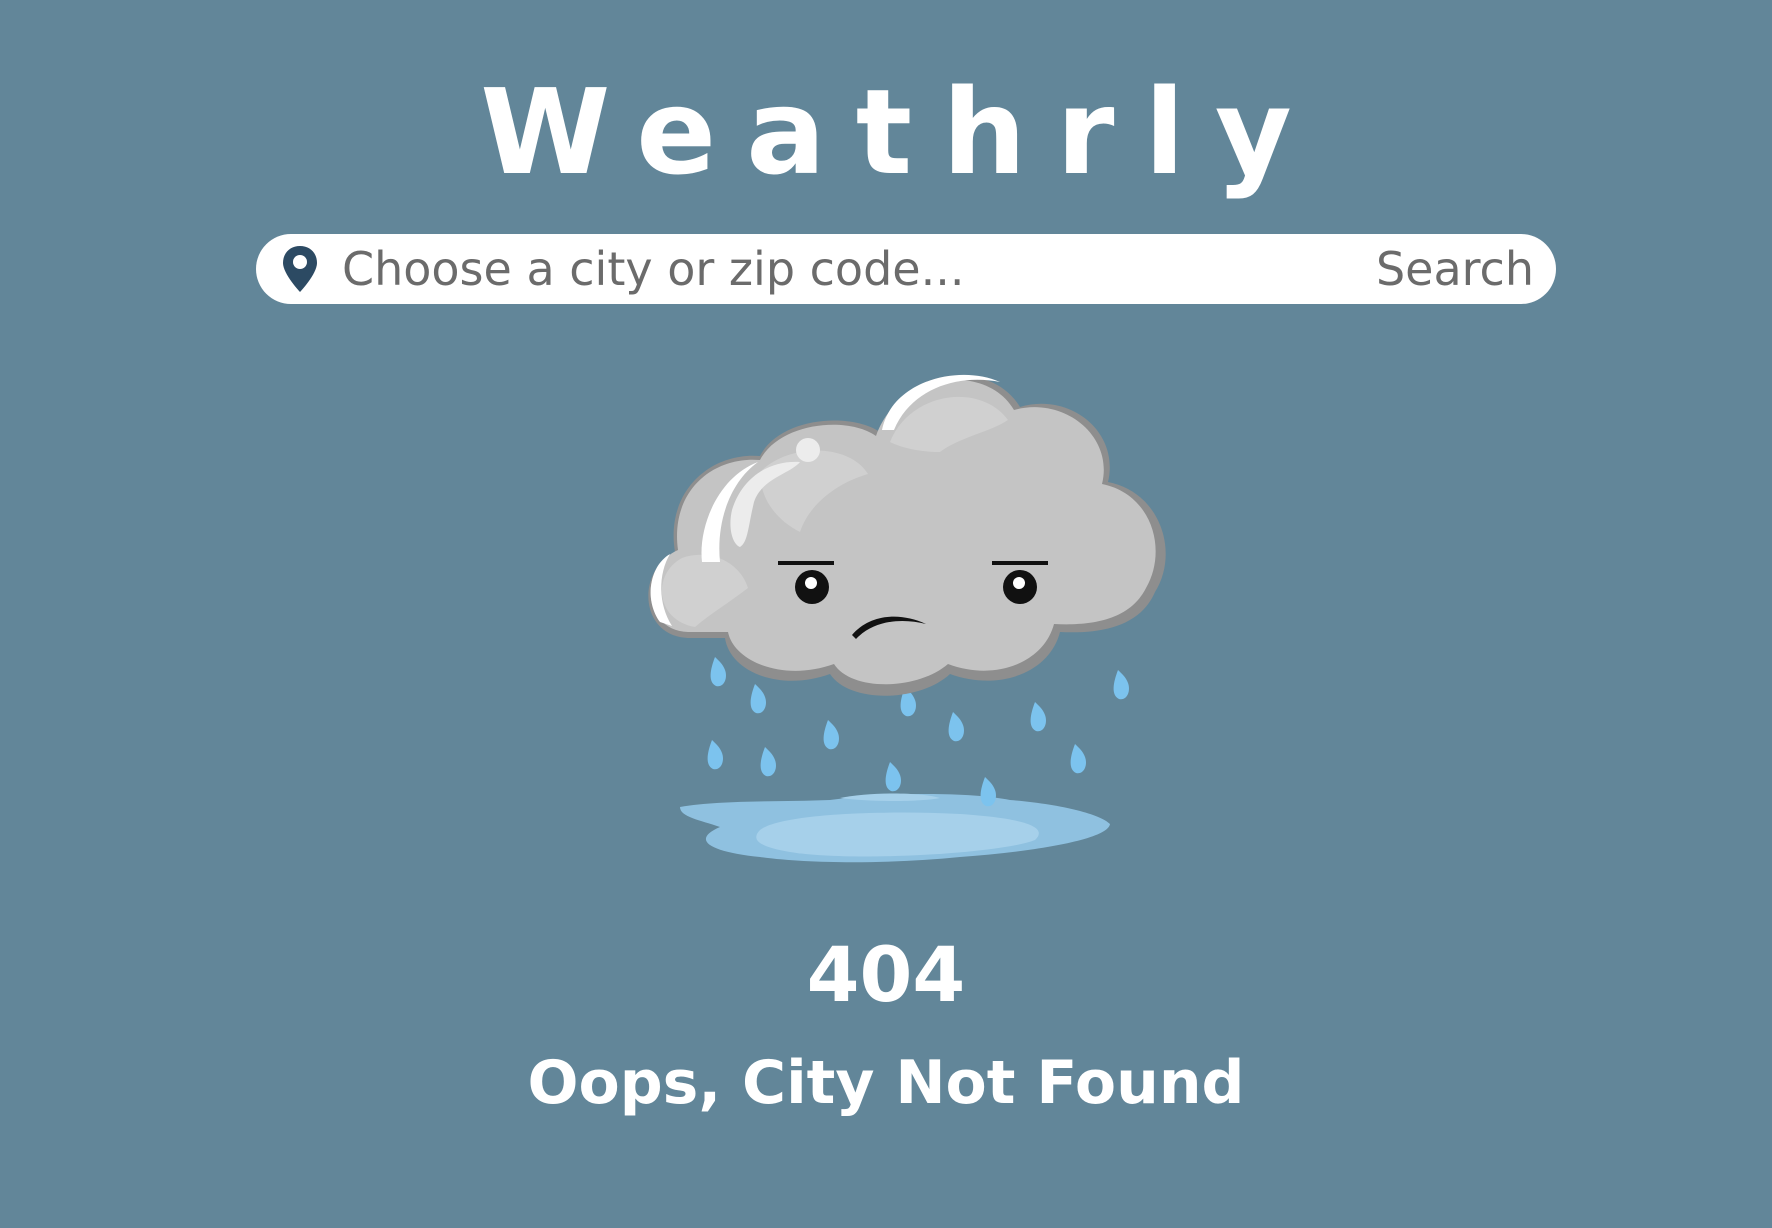 The image size is (1772, 1228). What do you see at coordinates (842, 269) in the screenshot?
I see `search-input` at bounding box center [842, 269].